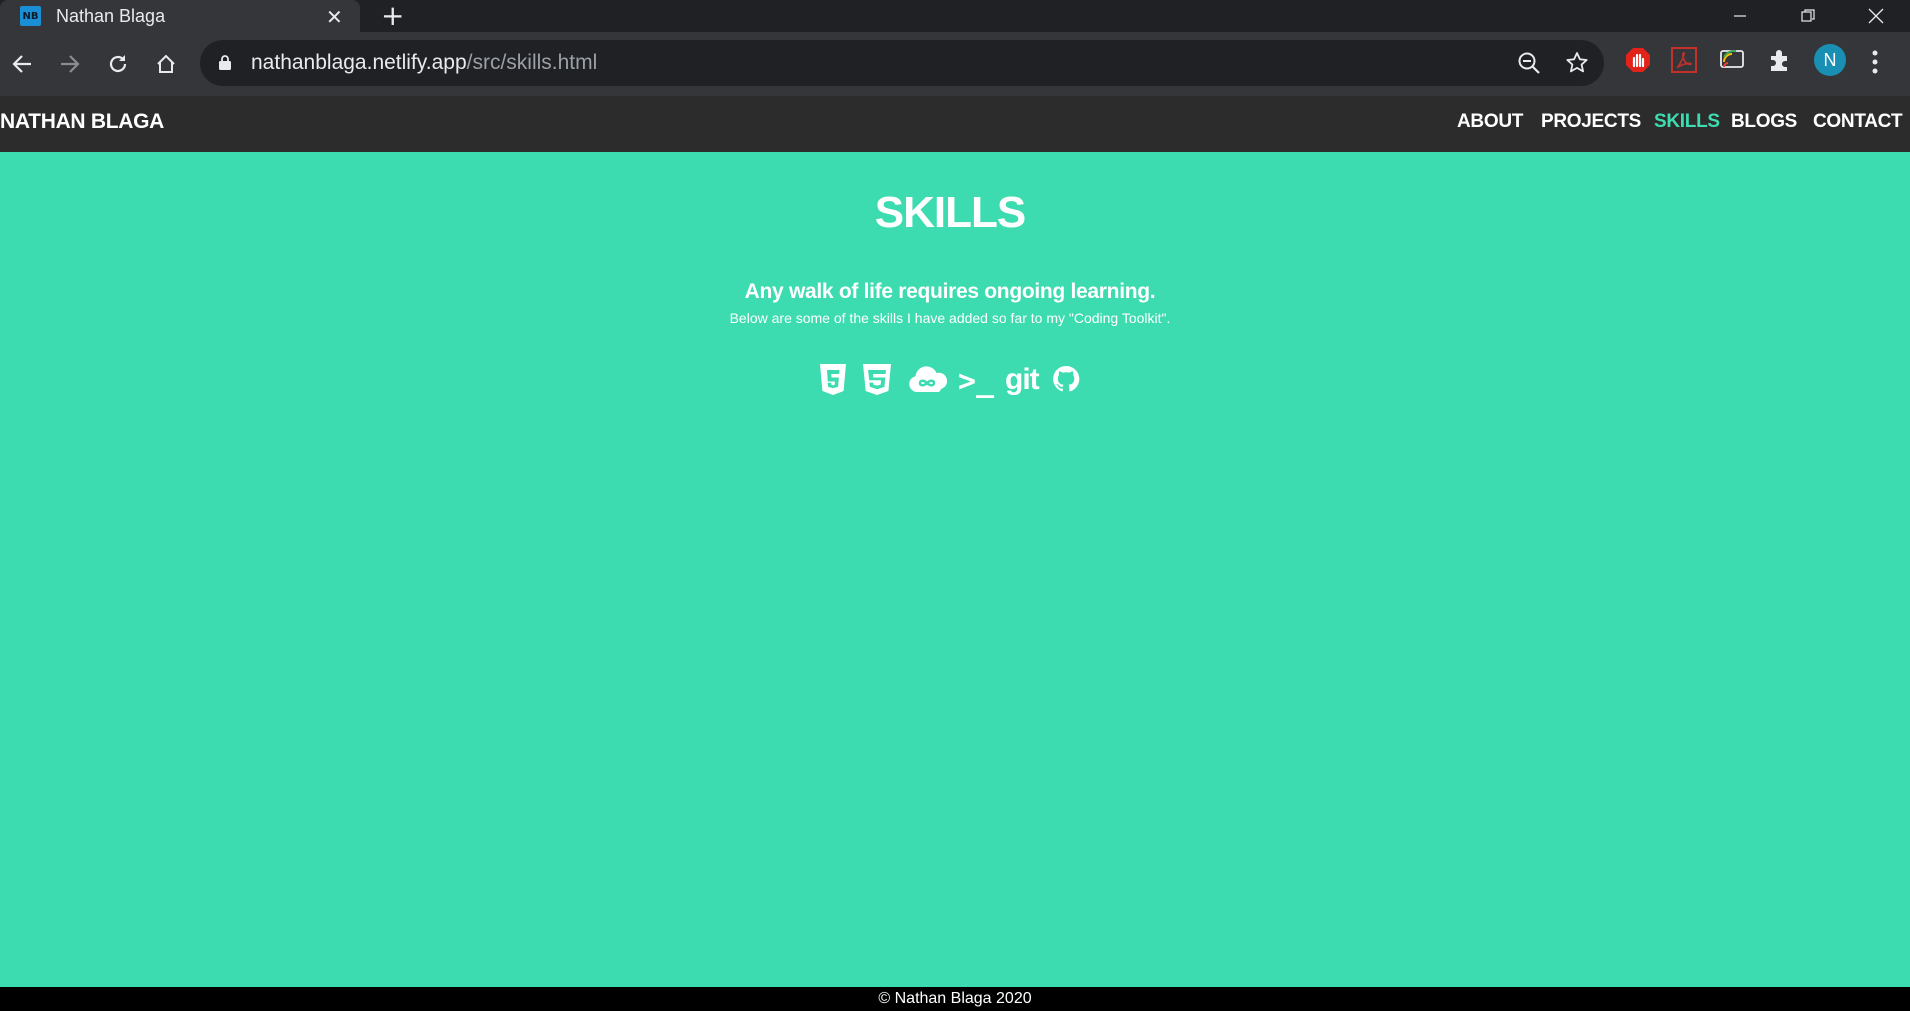 The height and width of the screenshot is (1011, 1910). What do you see at coordinates (1638, 60) in the screenshot?
I see `adblock-extension-icon` at bounding box center [1638, 60].